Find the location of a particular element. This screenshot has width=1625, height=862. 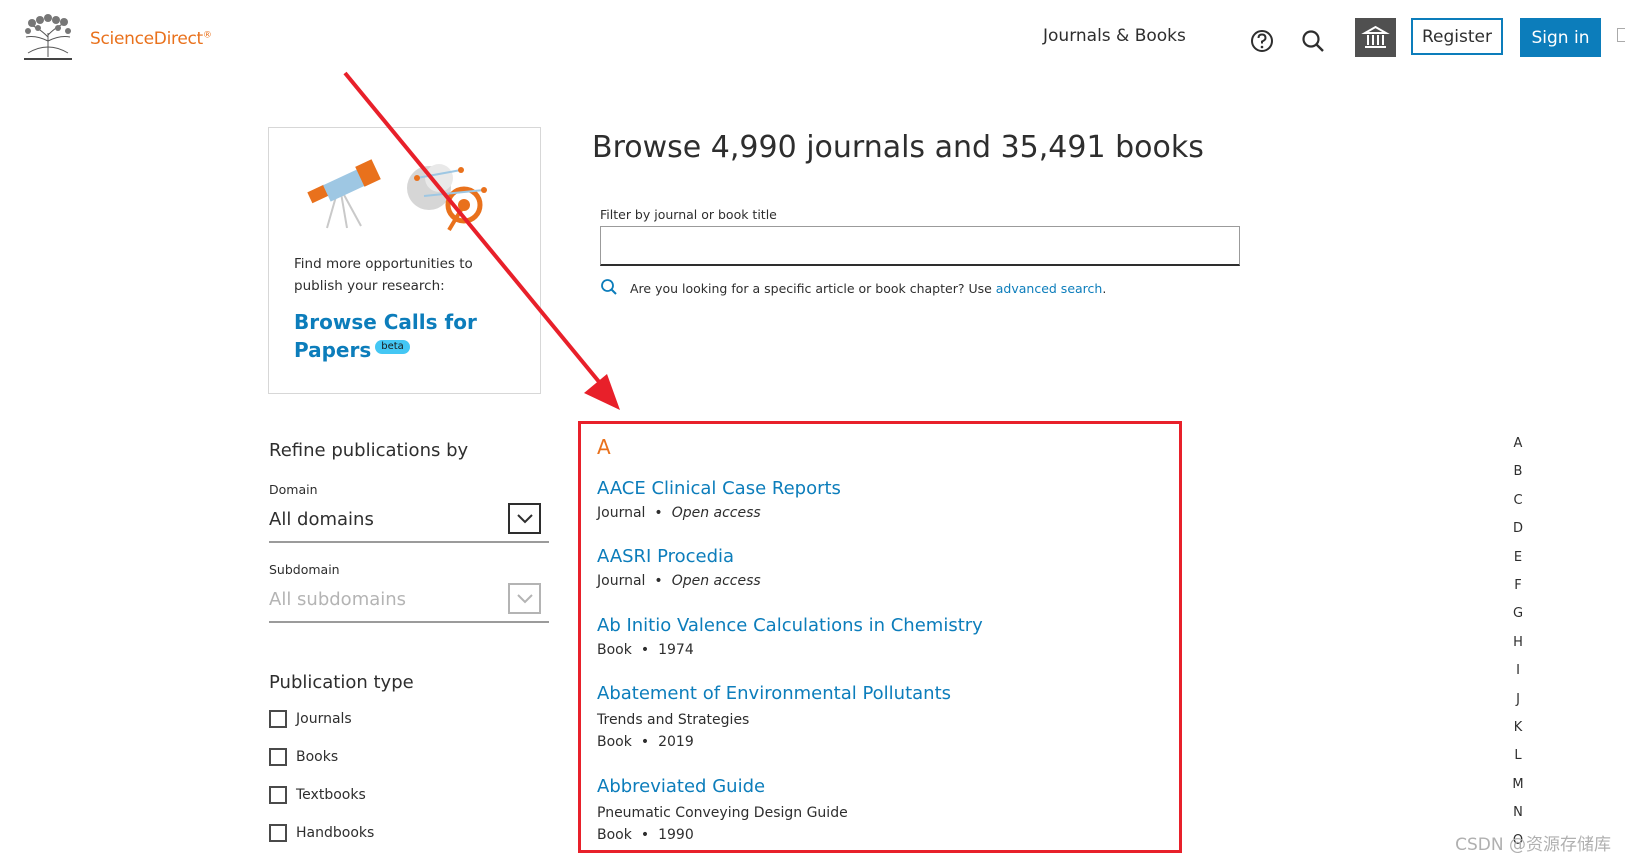

refine-title: Refine publications by is located at coordinates (369, 450).